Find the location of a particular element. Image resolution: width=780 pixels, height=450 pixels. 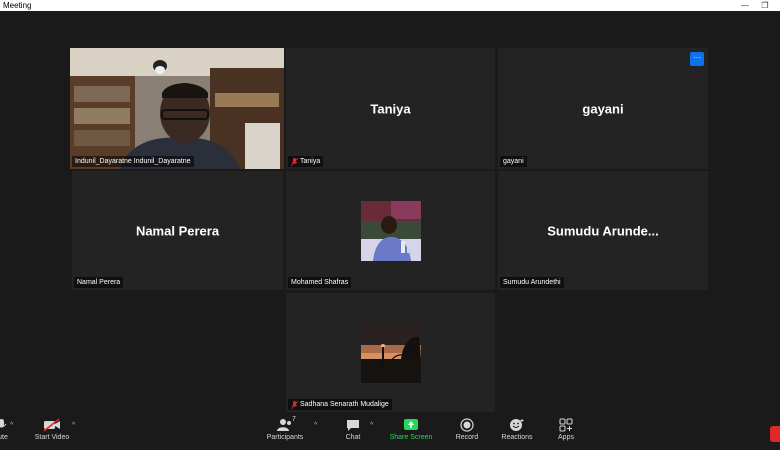

window-title: Meeting is located at coordinates (17, 5).